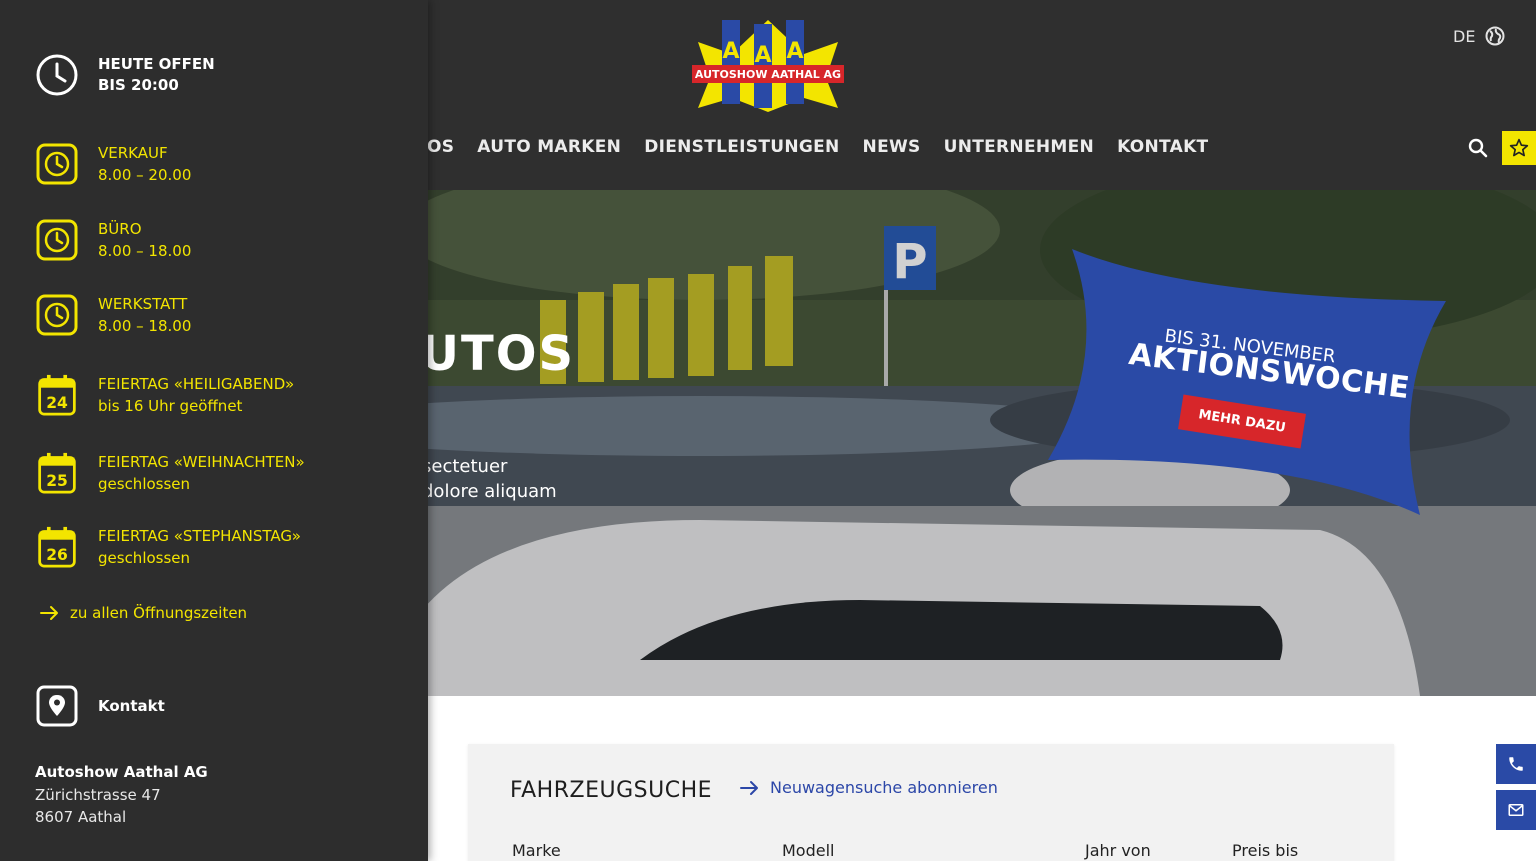  Describe the element at coordinates (57, 481) in the screenshot. I see `calendar-day: 25` at that location.